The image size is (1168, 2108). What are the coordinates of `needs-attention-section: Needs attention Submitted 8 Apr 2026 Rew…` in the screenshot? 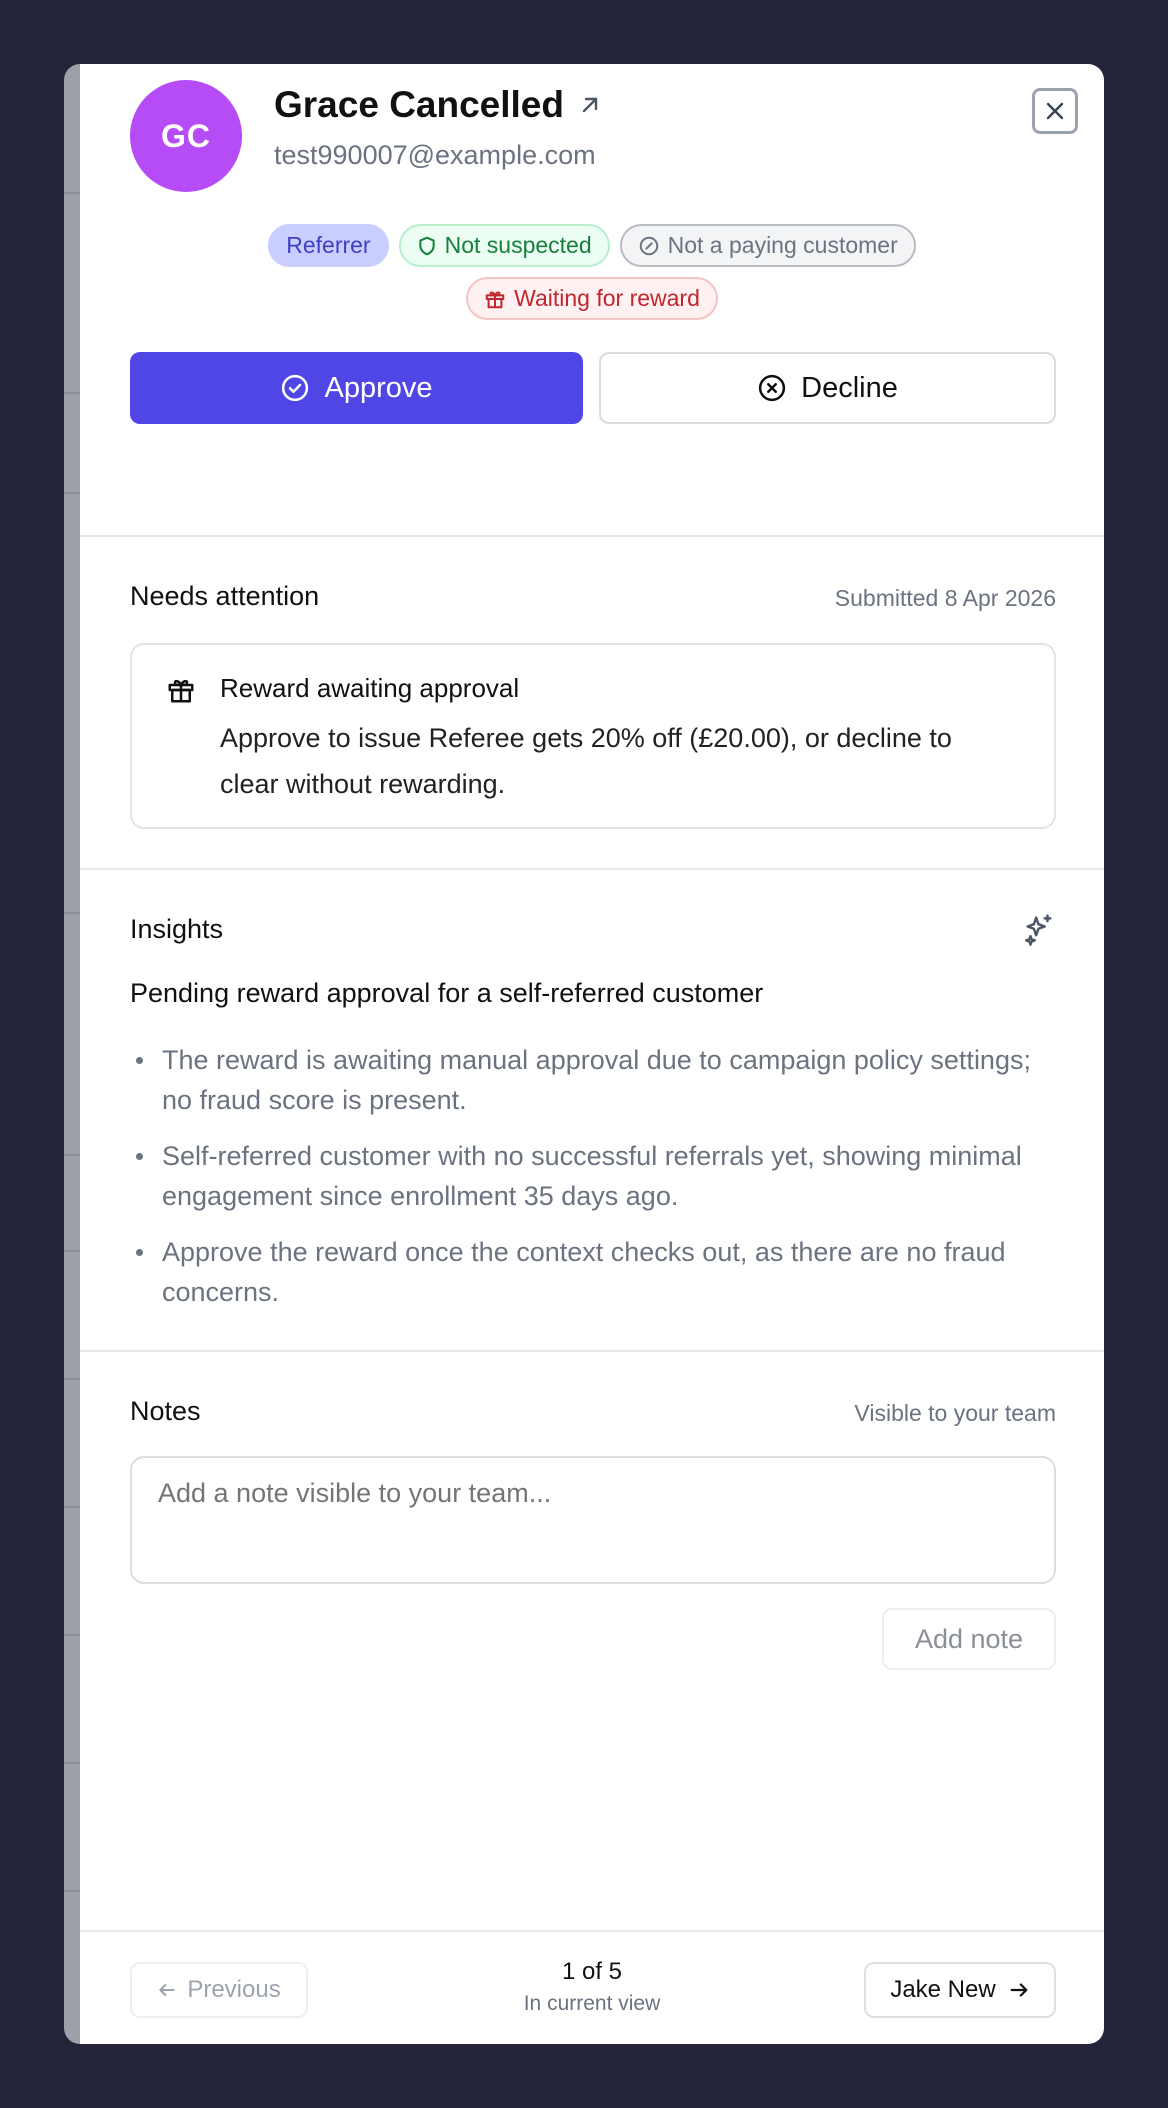 It's located at (592, 703).